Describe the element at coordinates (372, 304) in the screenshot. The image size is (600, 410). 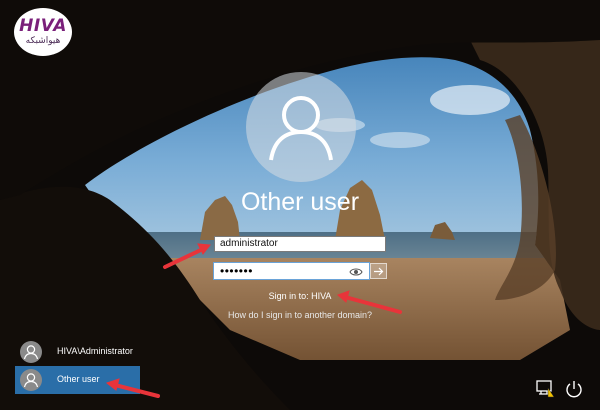
I see `annotation-arrow-signin` at that location.